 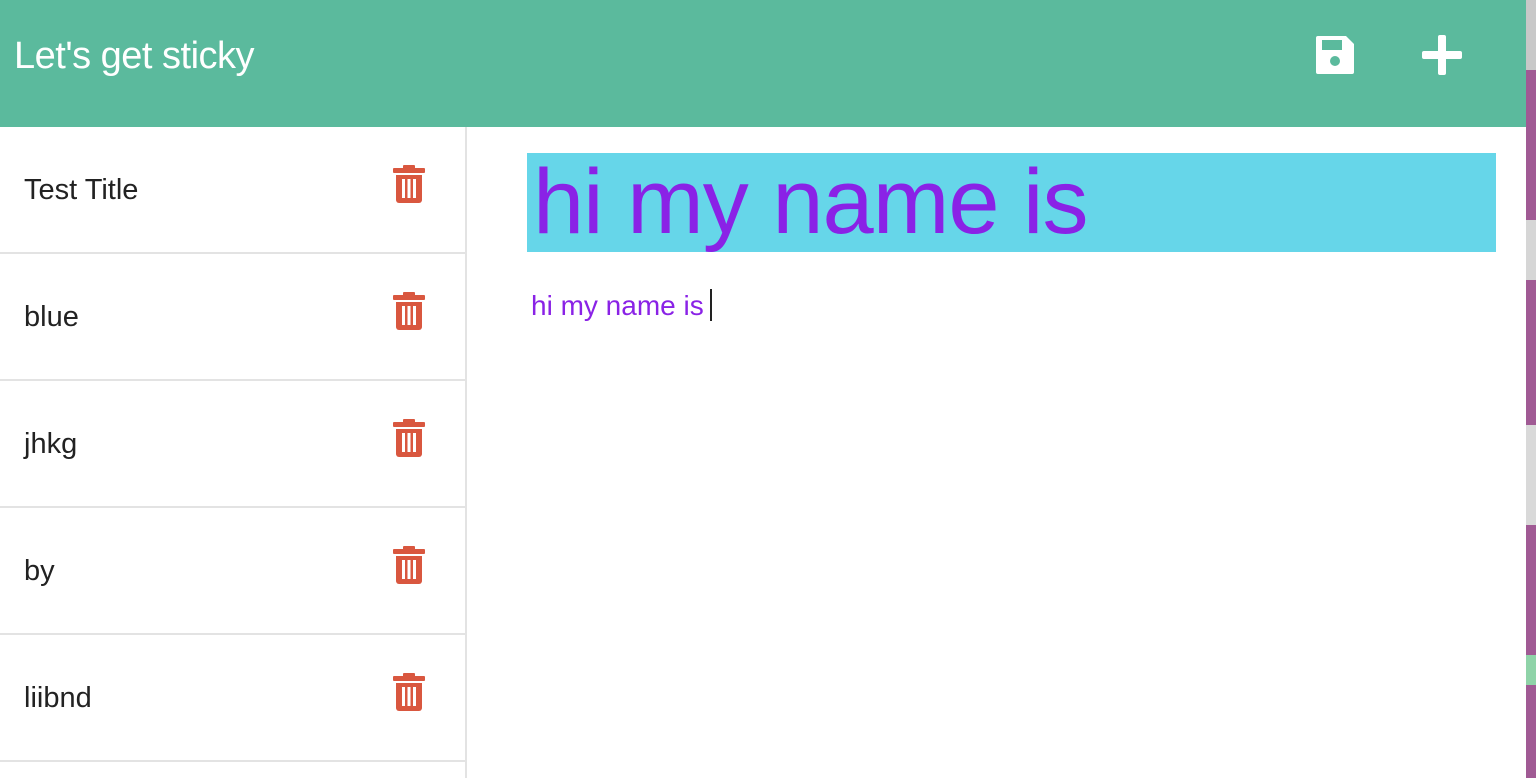 I want to click on save-button, so click(x=1335, y=55).